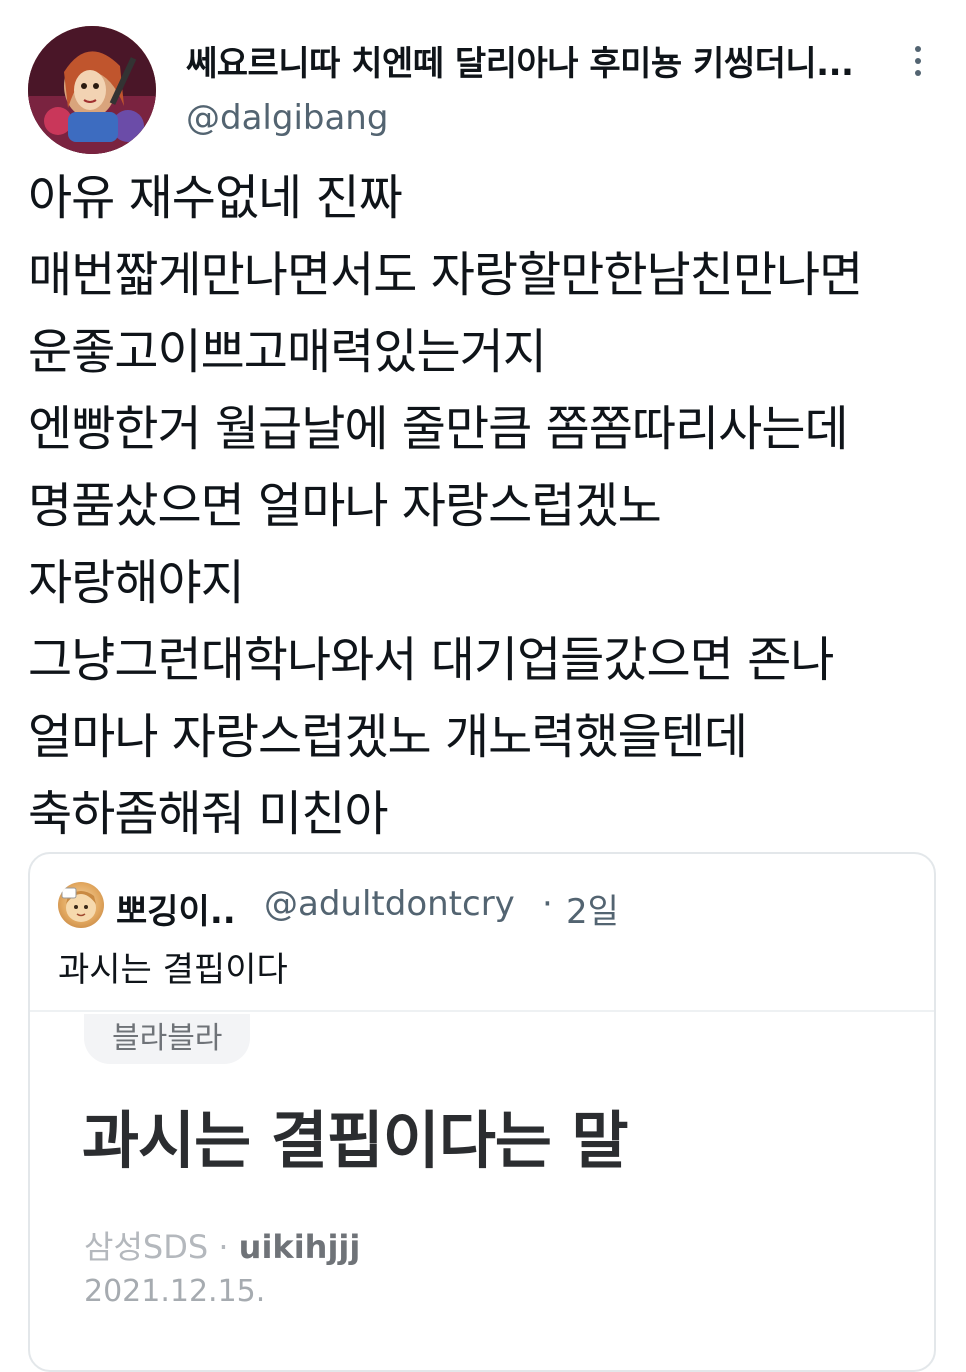 The image size is (966, 1372). Describe the element at coordinates (92, 90) in the screenshot. I see `profile-avatar-icon` at that location.